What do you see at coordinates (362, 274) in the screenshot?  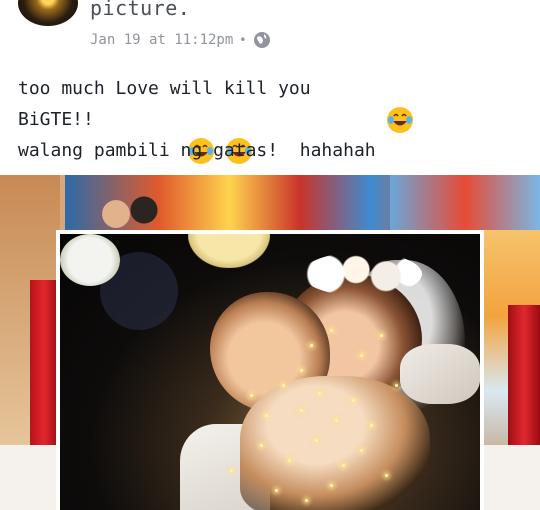 I see `flower-crown` at bounding box center [362, 274].